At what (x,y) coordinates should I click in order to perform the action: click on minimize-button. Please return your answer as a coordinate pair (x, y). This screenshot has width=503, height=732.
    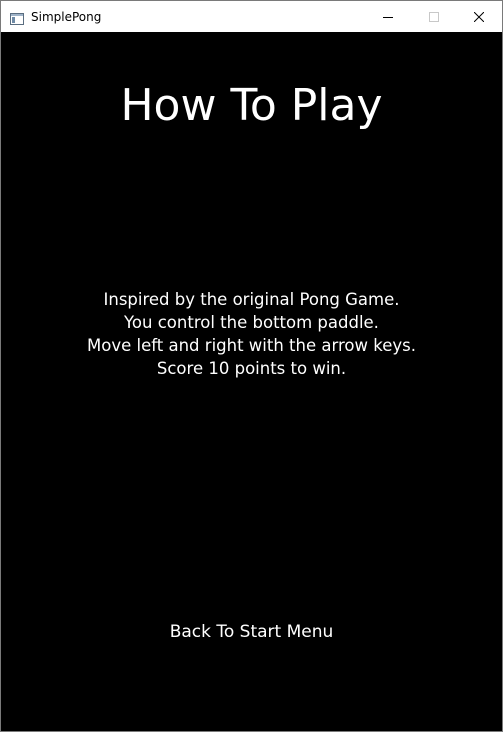
    Looking at the image, I should click on (388, 16).